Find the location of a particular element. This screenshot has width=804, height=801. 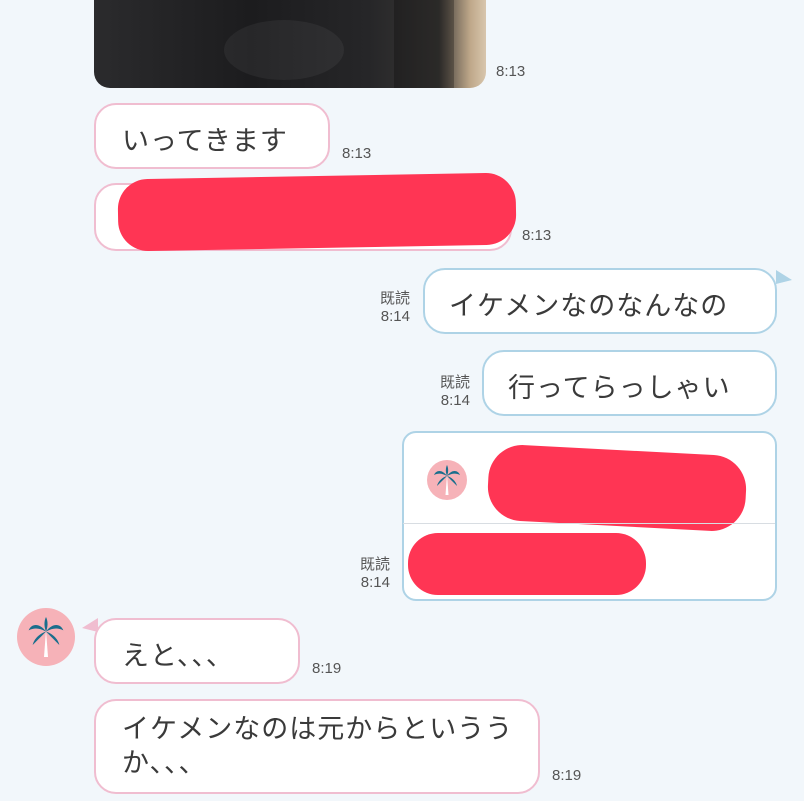

incoming-message-bubble: えと、、、 is located at coordinates (197, 651).